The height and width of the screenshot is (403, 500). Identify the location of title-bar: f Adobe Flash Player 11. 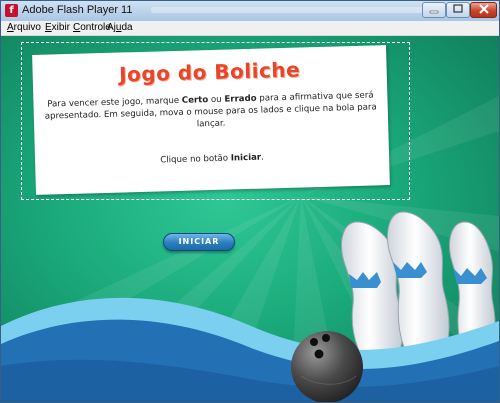
(250, 11).